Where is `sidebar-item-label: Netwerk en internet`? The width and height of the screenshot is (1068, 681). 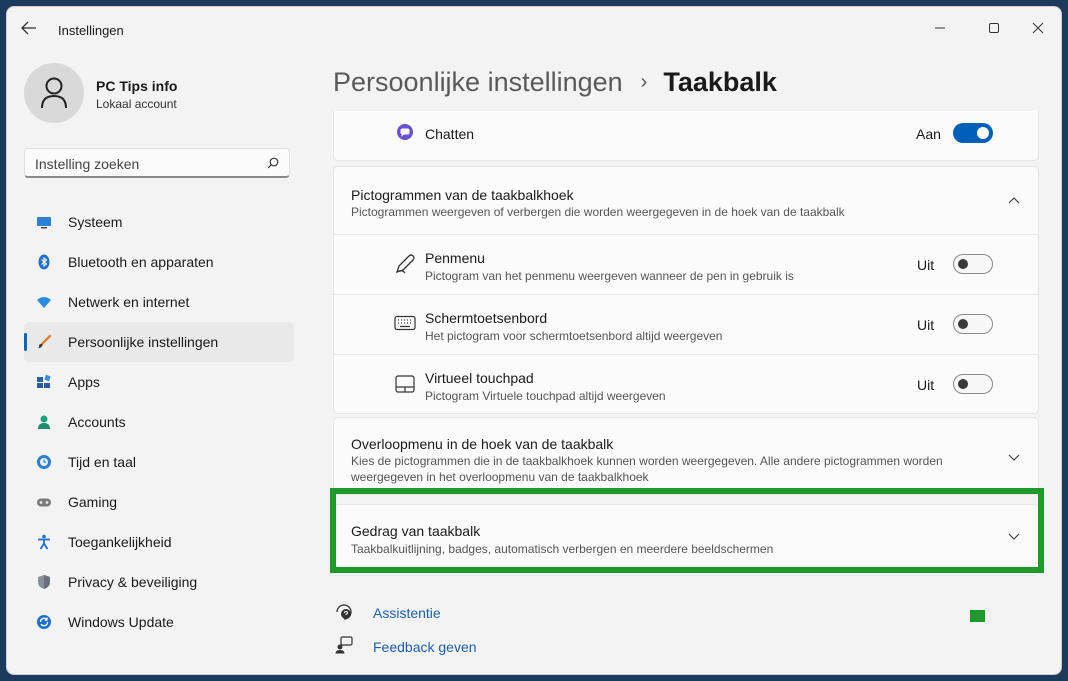 sidebar-item-label: Netwerk en internet is located at coordinates (129, 302).